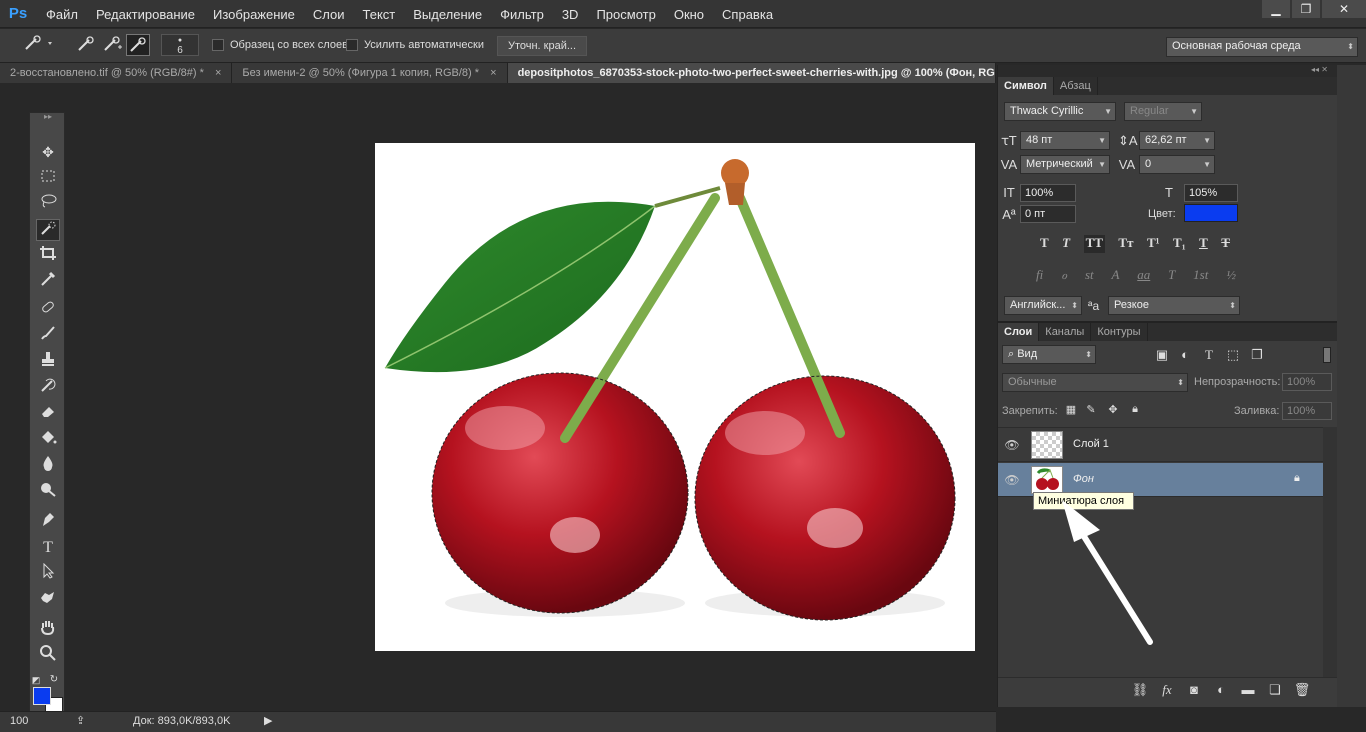 Image resolution: width=1366 pixels, height=732 pixels. I want to click on link-icon: ⛓︎, so click(1140, 690).